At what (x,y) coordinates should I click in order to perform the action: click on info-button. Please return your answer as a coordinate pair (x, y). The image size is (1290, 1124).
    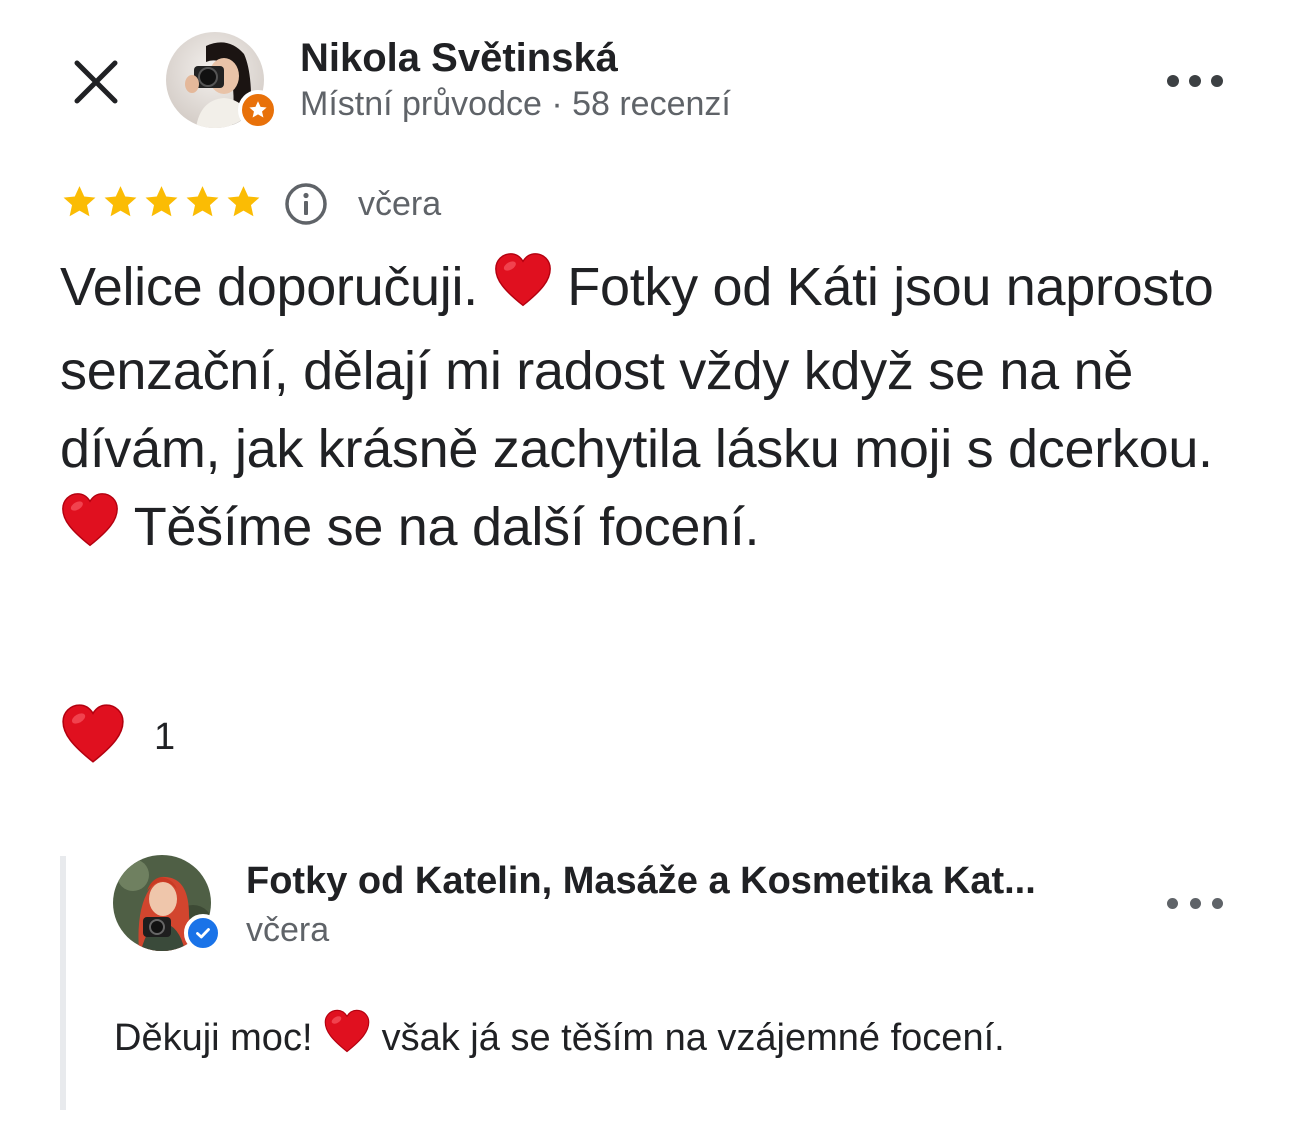
    Looking at the image, I should click on (306, 204).